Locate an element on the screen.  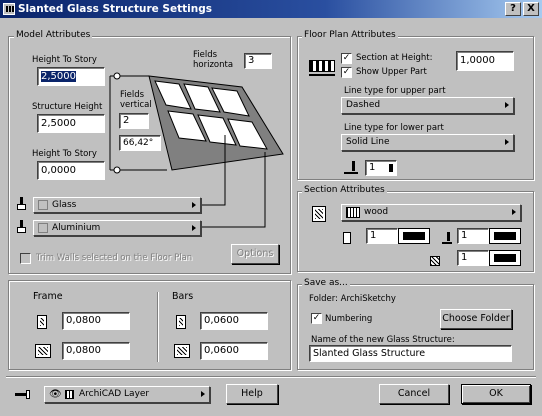
frame-title: Frame is located at coordinates (48, 296).